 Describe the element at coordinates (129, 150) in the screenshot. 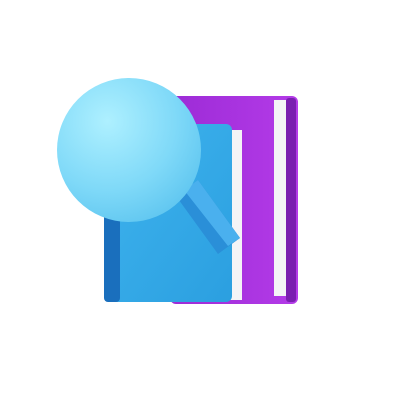

I see `magnifier-lens` at that location.